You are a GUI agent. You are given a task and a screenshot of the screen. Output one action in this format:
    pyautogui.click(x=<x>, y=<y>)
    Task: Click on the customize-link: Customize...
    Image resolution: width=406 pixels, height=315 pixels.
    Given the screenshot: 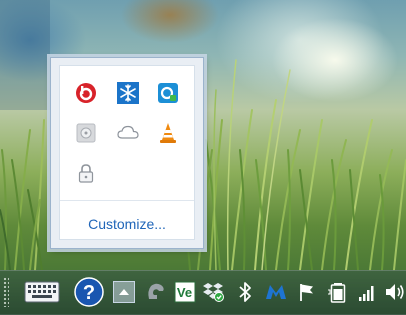 What is the action you would take?
    pyautogui.click(x=127, y=224)
    